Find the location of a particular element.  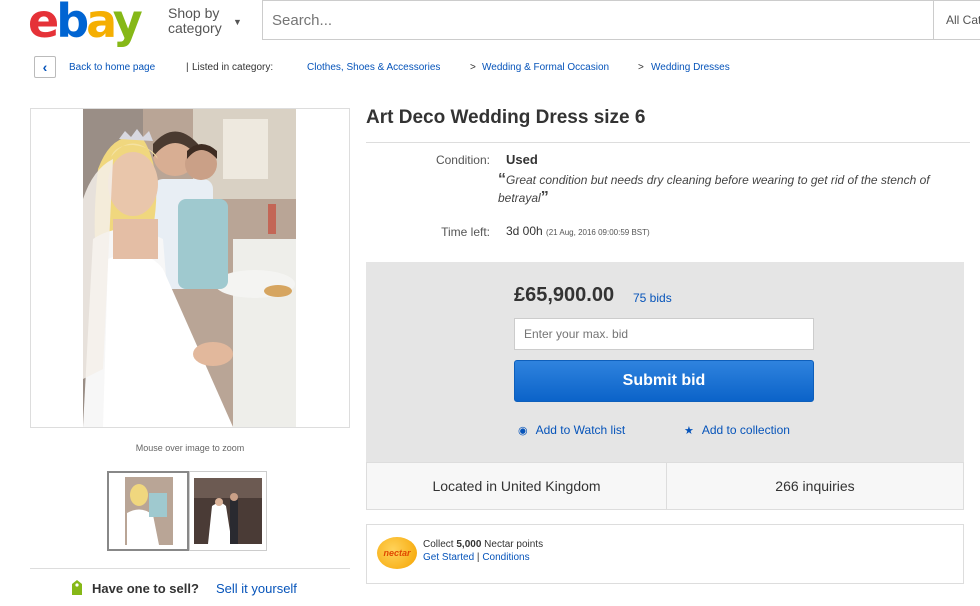

nectar-links: Get Started | Conditions is located at coordinates (476, 557).